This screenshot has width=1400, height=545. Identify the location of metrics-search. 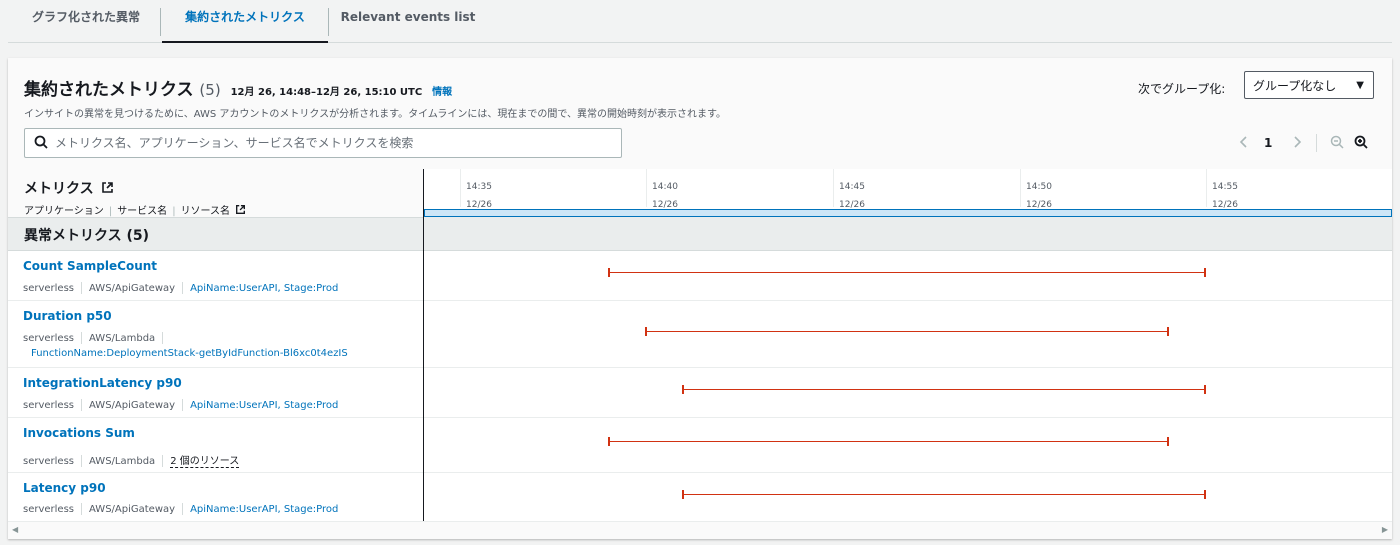
(323, 143).